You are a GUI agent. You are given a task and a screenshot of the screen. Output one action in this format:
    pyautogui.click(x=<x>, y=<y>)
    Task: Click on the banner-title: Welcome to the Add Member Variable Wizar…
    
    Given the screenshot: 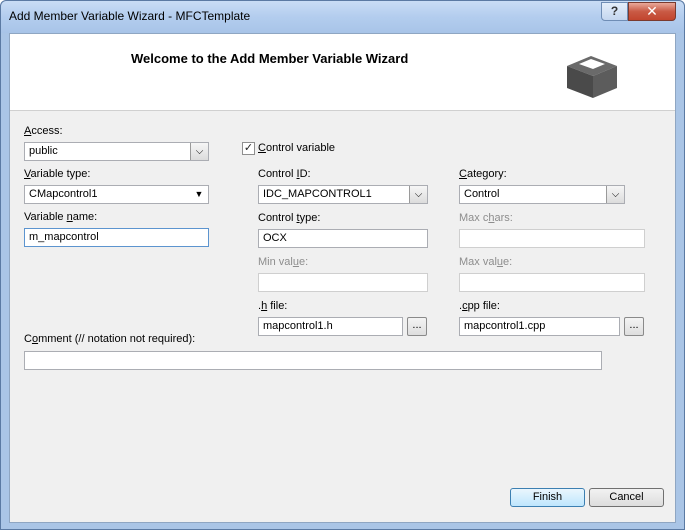 What is the action you would take?
    pyautogui.click(x=270, y=58)
    